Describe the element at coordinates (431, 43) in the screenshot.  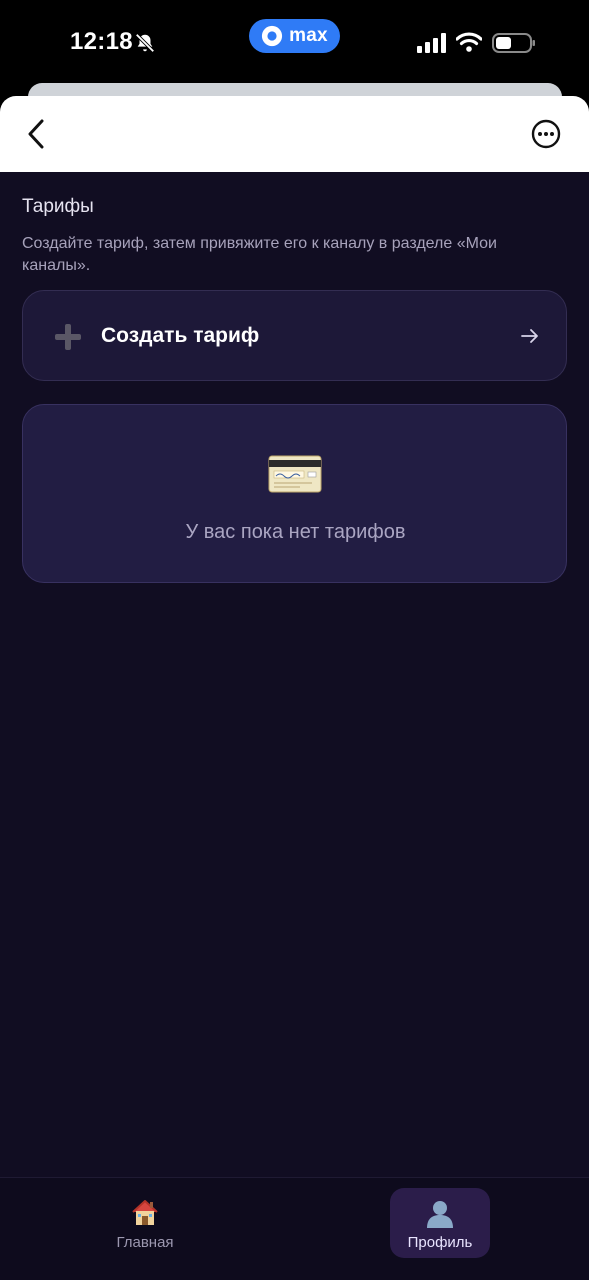
I see `cellular-signal-icon` at that location.